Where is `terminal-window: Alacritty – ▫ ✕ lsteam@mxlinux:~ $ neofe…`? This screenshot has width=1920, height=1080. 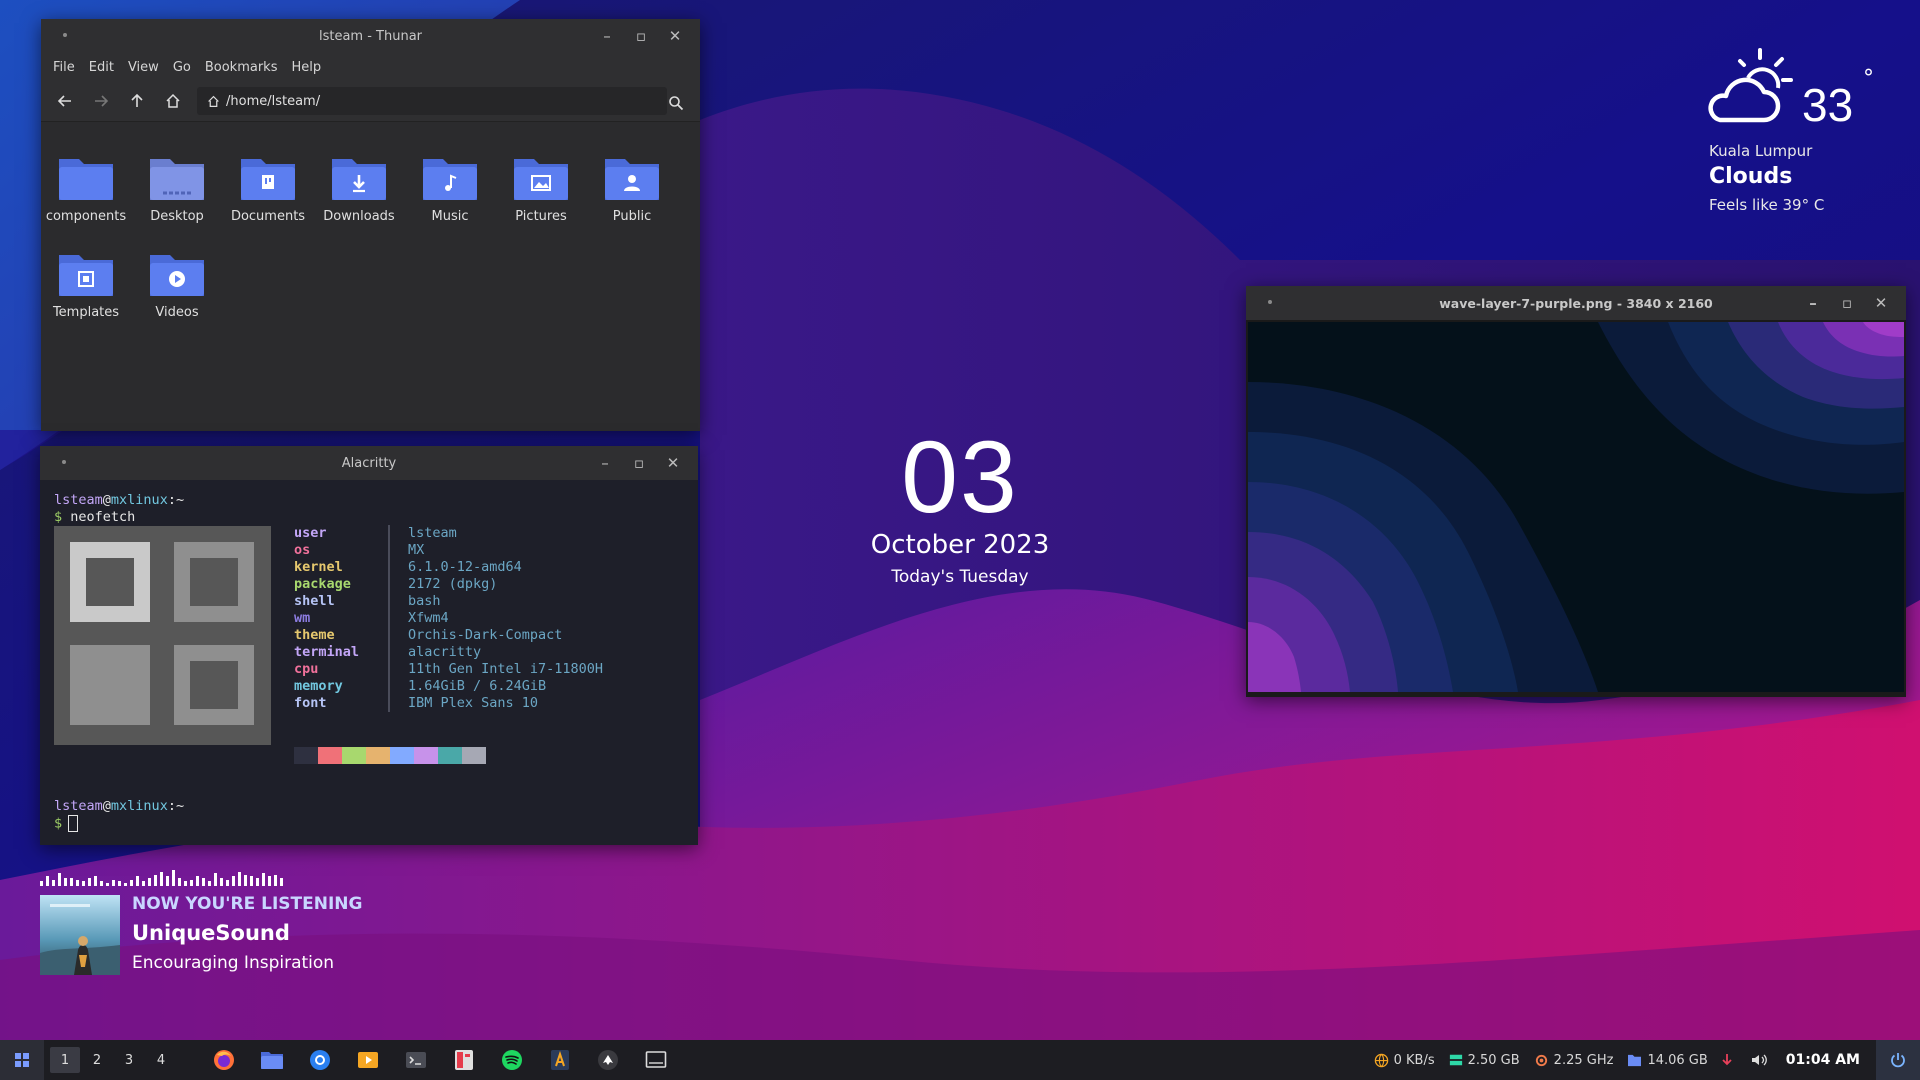 terminal-window: Alacritty – ▫ ✕ lsteam@mxlinux:~ $ neofe… is located at coordinates (369, 645).